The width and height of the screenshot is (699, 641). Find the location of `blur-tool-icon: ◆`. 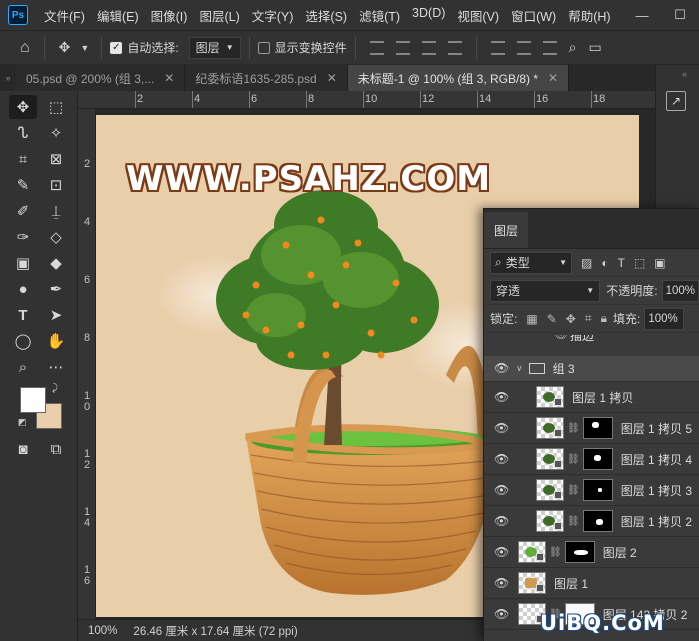

blur-tool-icon: ◆ is located at coordinates (56, 263).